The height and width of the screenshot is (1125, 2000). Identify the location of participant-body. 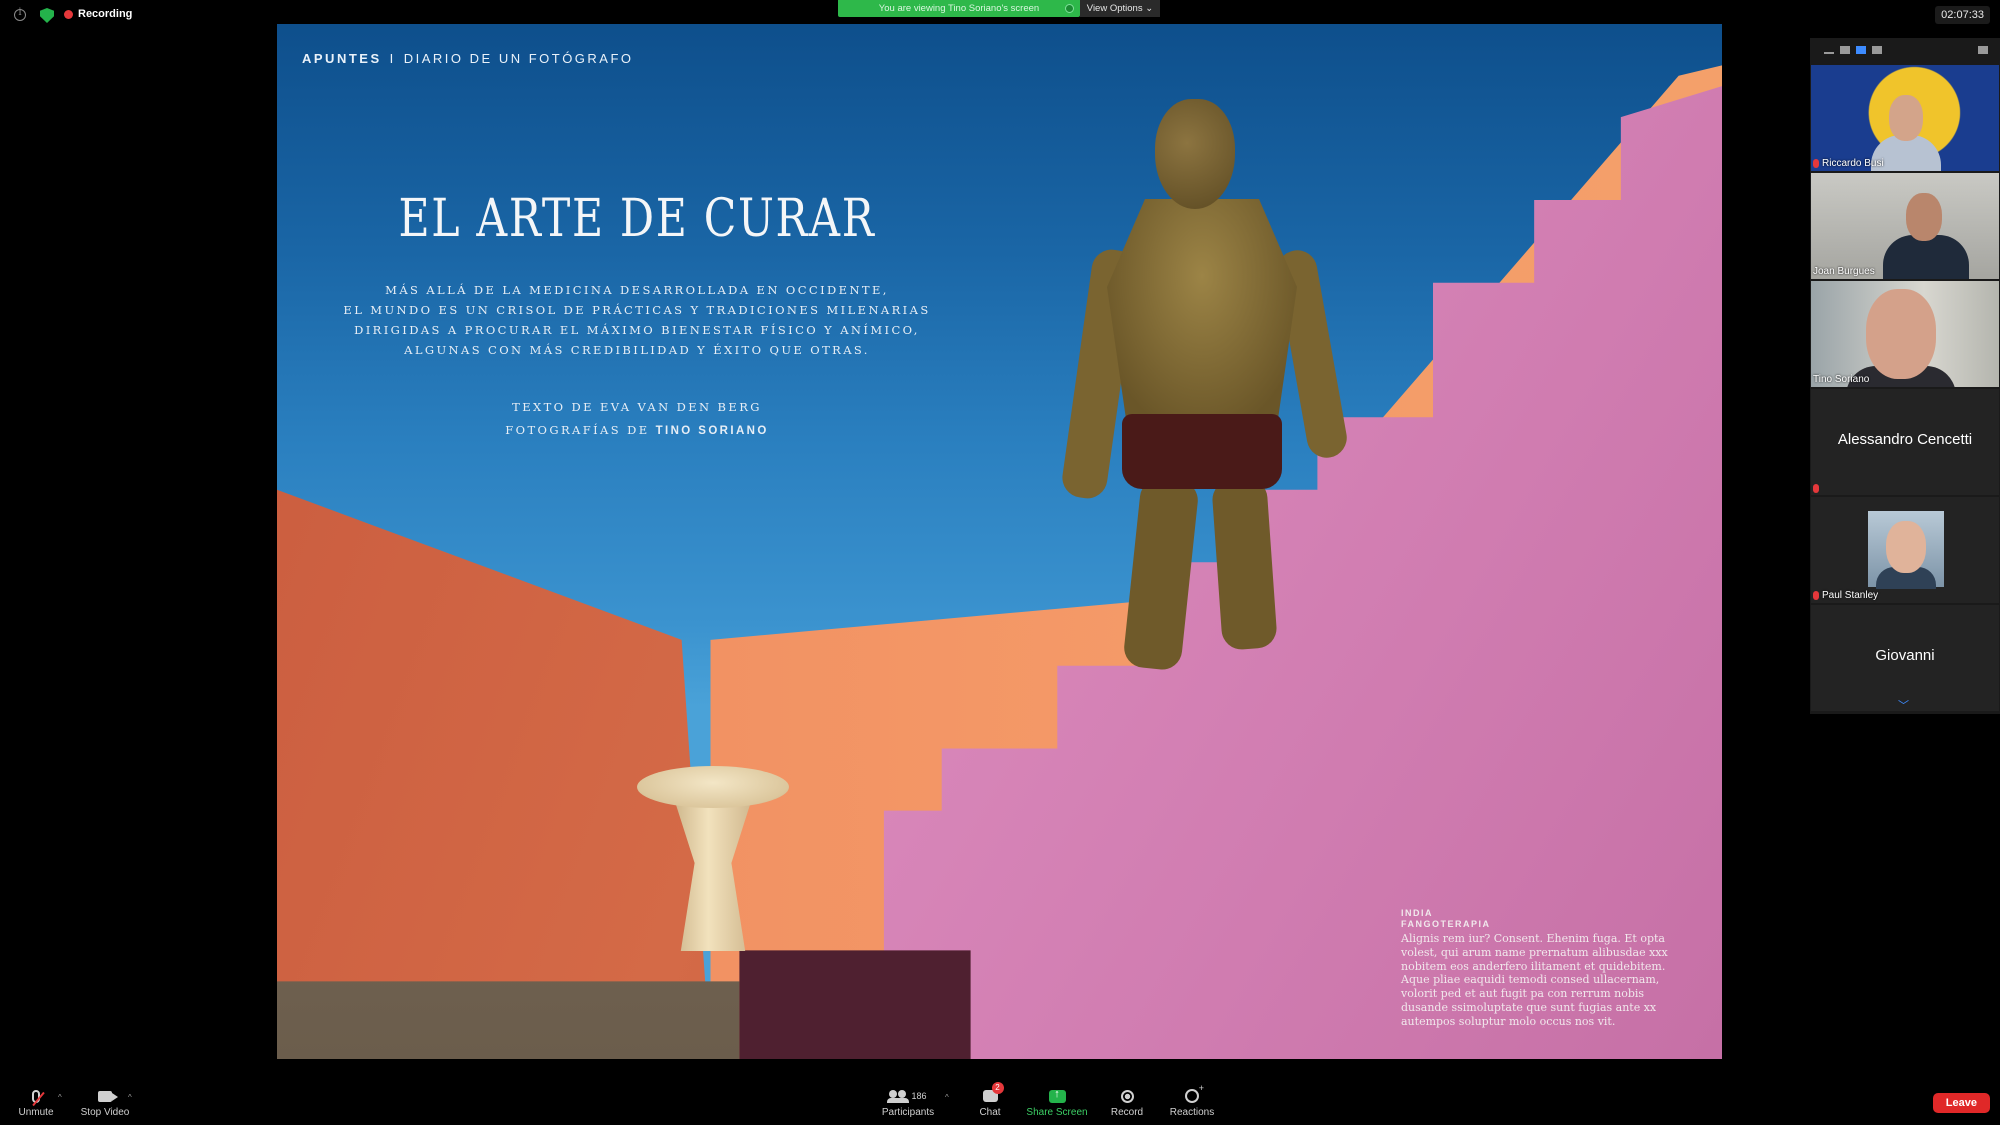
(1926, 257).